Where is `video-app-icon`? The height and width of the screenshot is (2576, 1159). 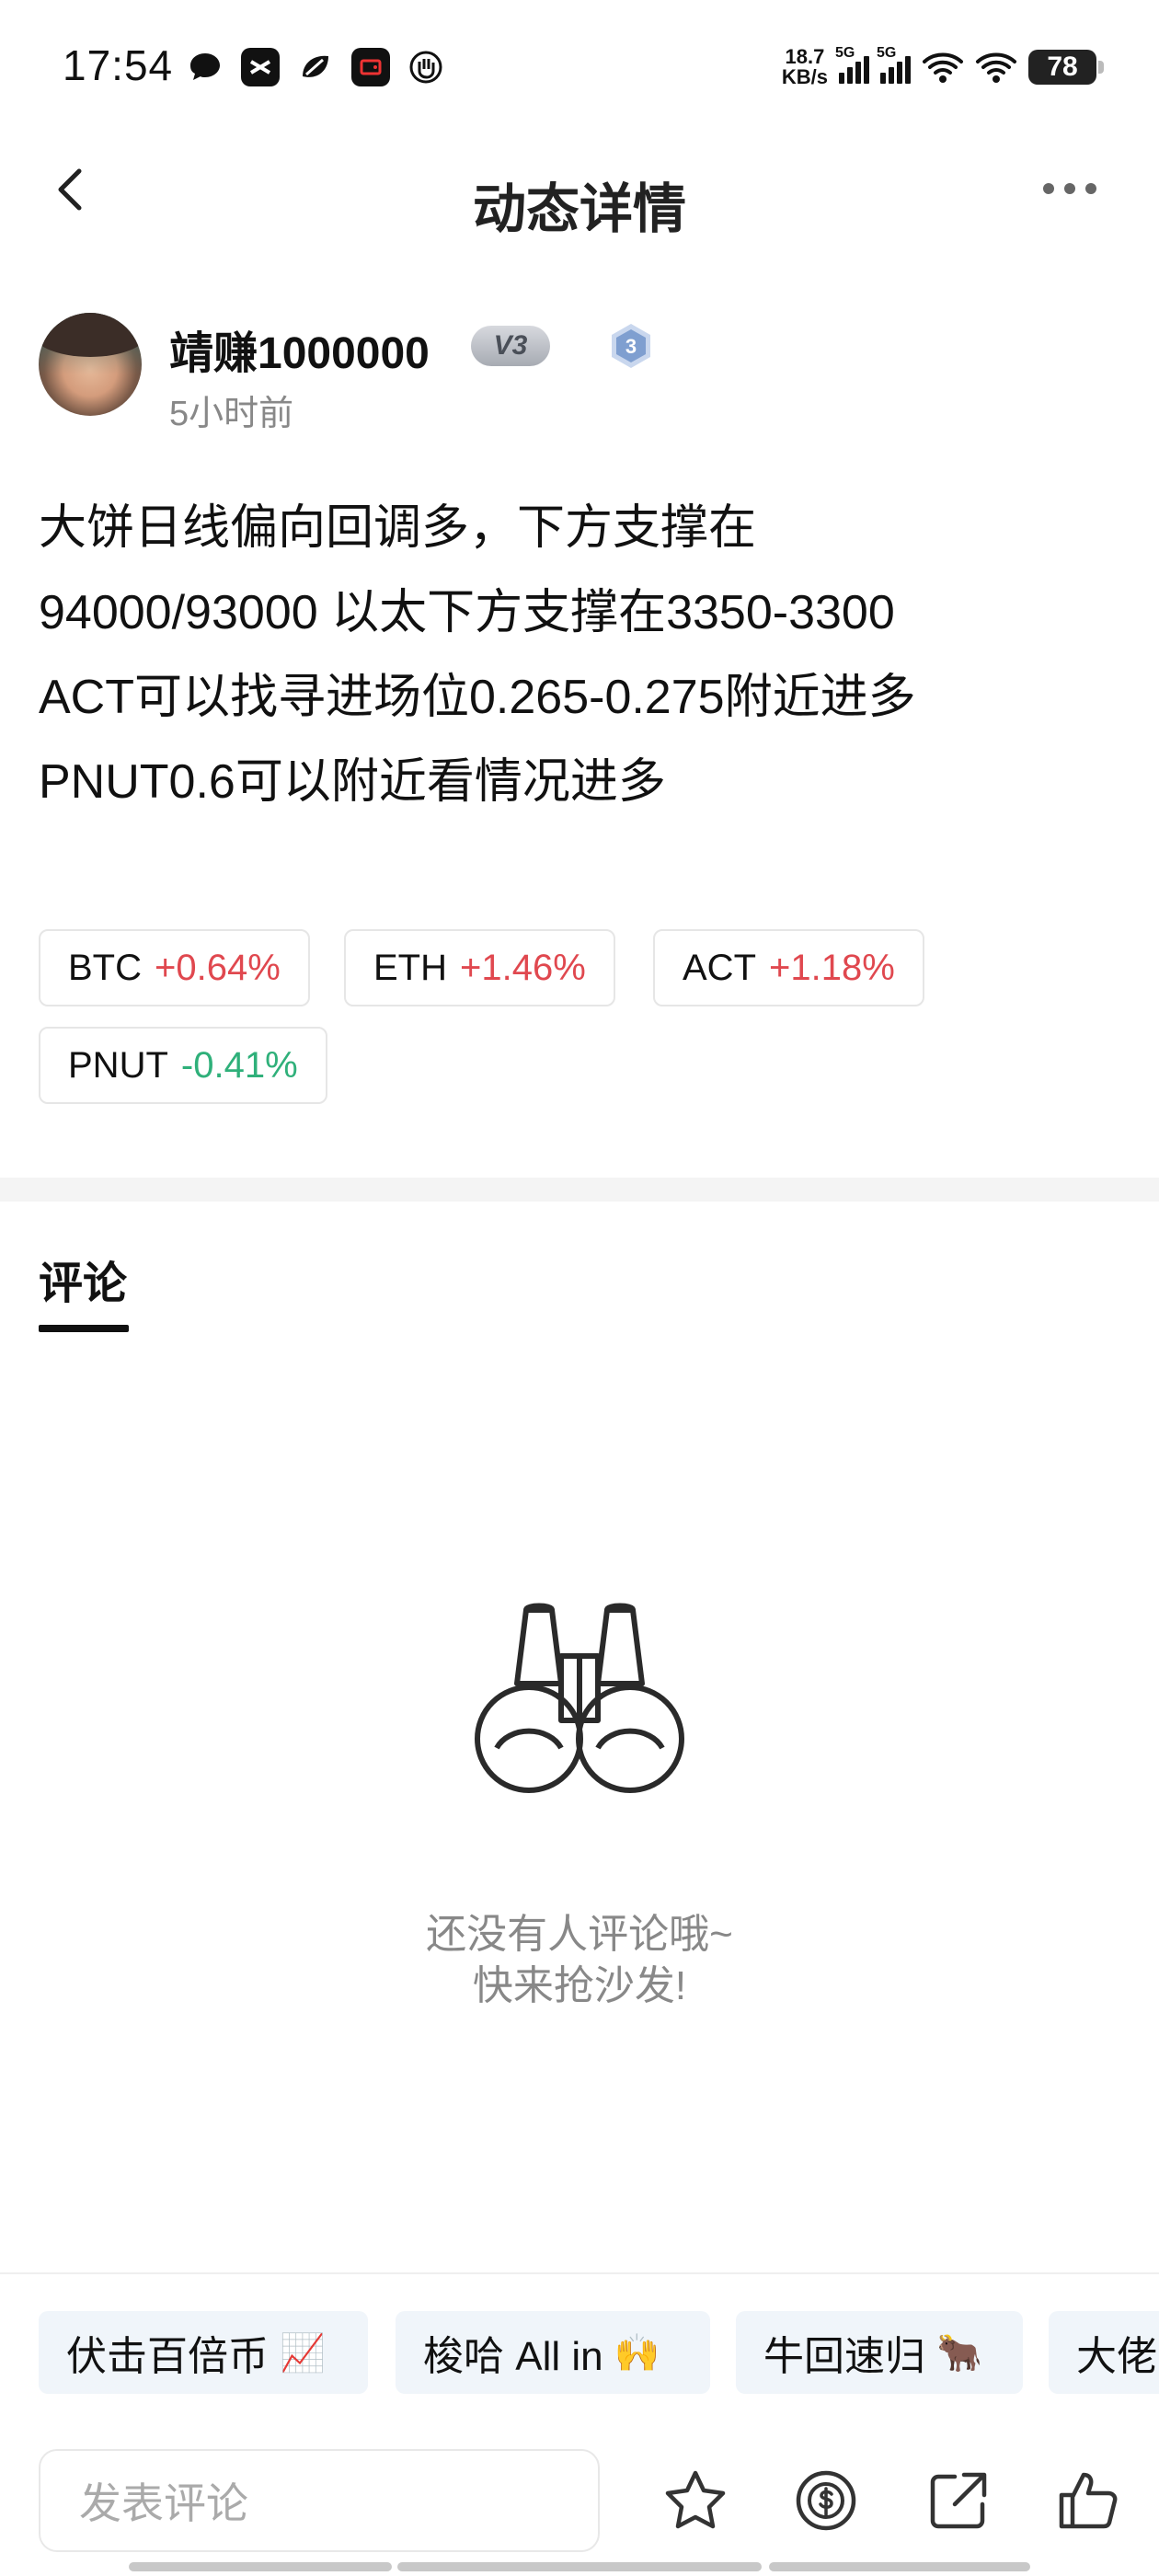 video-app-icon is located at coordinates (370, 67).